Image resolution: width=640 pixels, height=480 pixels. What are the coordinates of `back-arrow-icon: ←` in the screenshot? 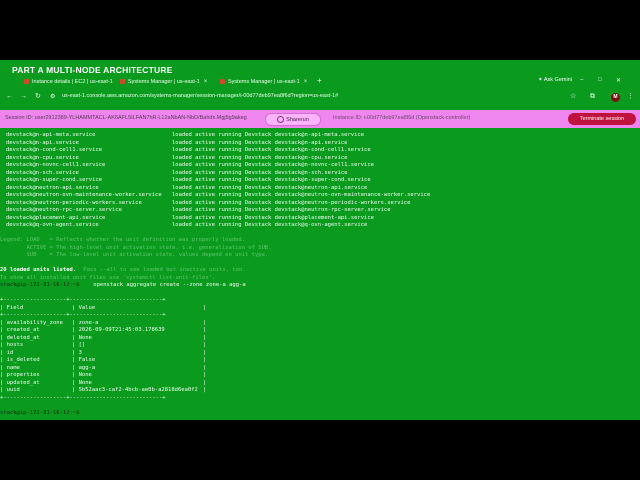 It's located at (9, 97).